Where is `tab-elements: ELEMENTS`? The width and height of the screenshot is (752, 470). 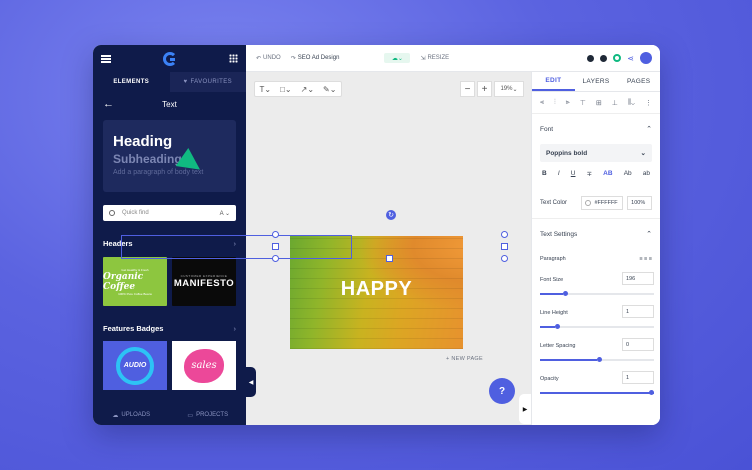
tab-elements: ELEMENTS is located at coordinates (131, 82).